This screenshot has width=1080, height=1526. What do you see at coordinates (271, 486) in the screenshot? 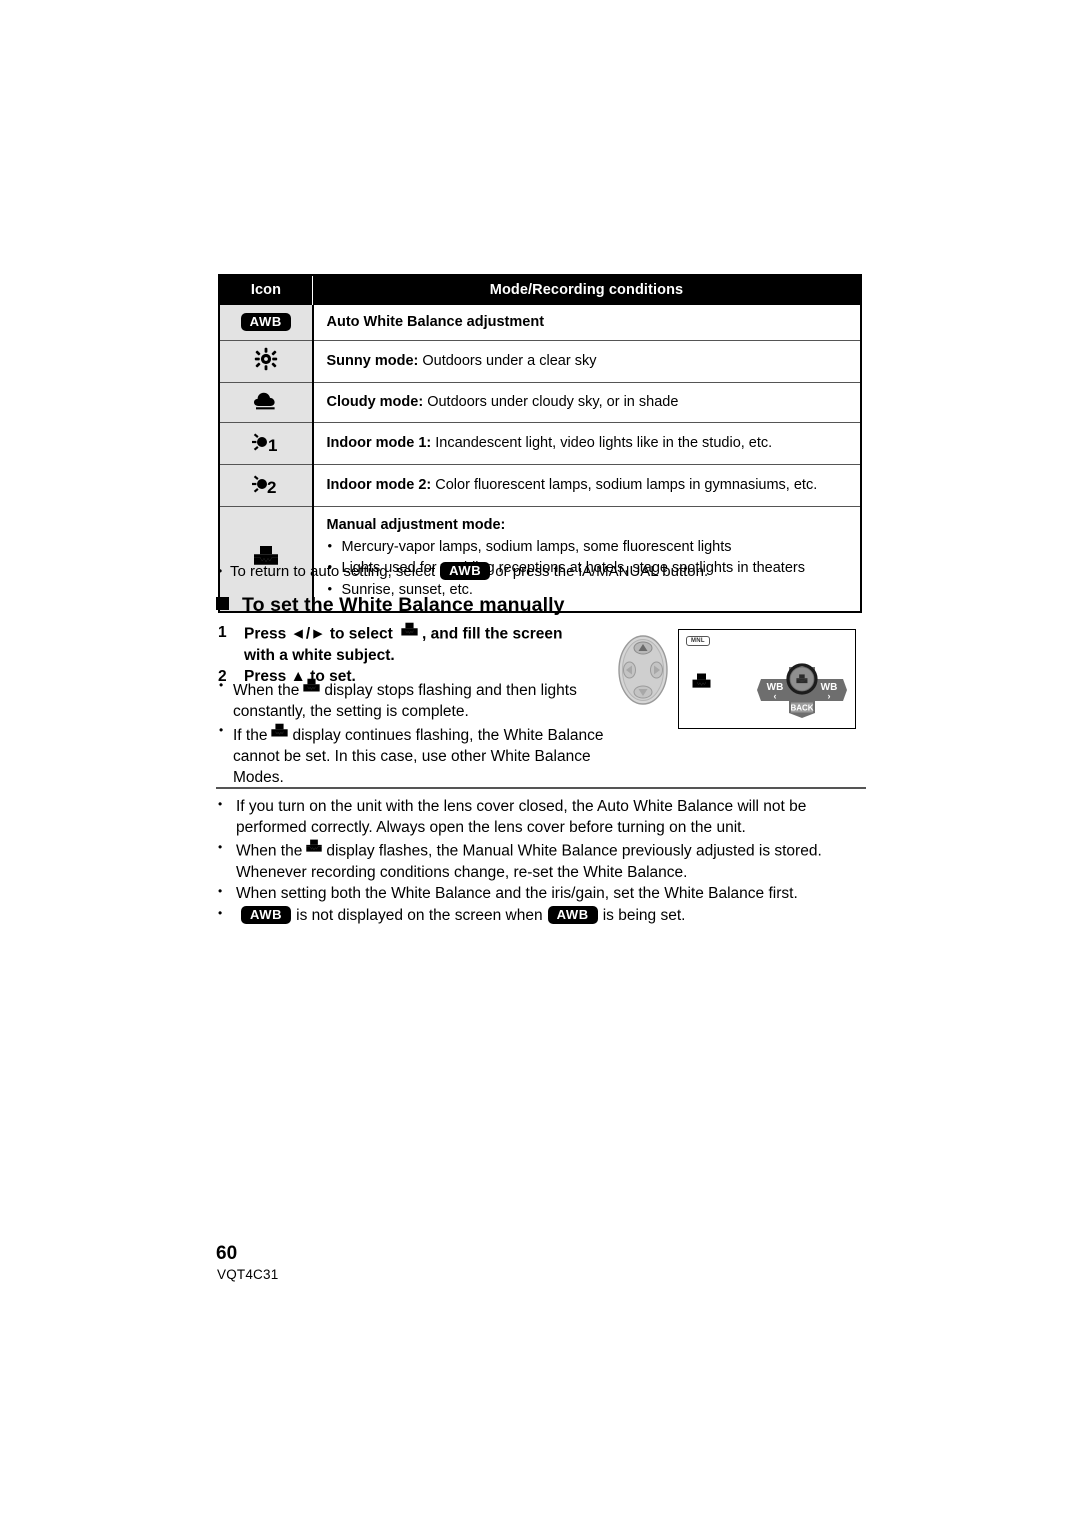
I see `svg-text: 2` at bounding box center [271, 486].